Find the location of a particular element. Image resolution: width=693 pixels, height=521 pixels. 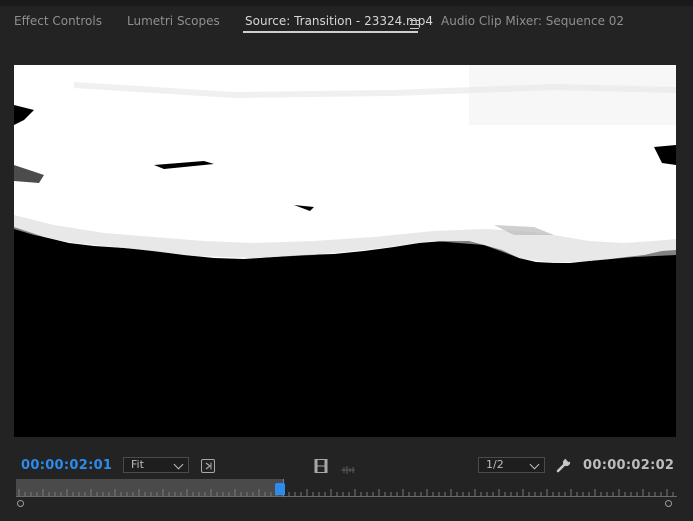

tab-audio-clip-mixer: Audio Clip Mixer: Sequence 02 is located at coordinates (532, 21).